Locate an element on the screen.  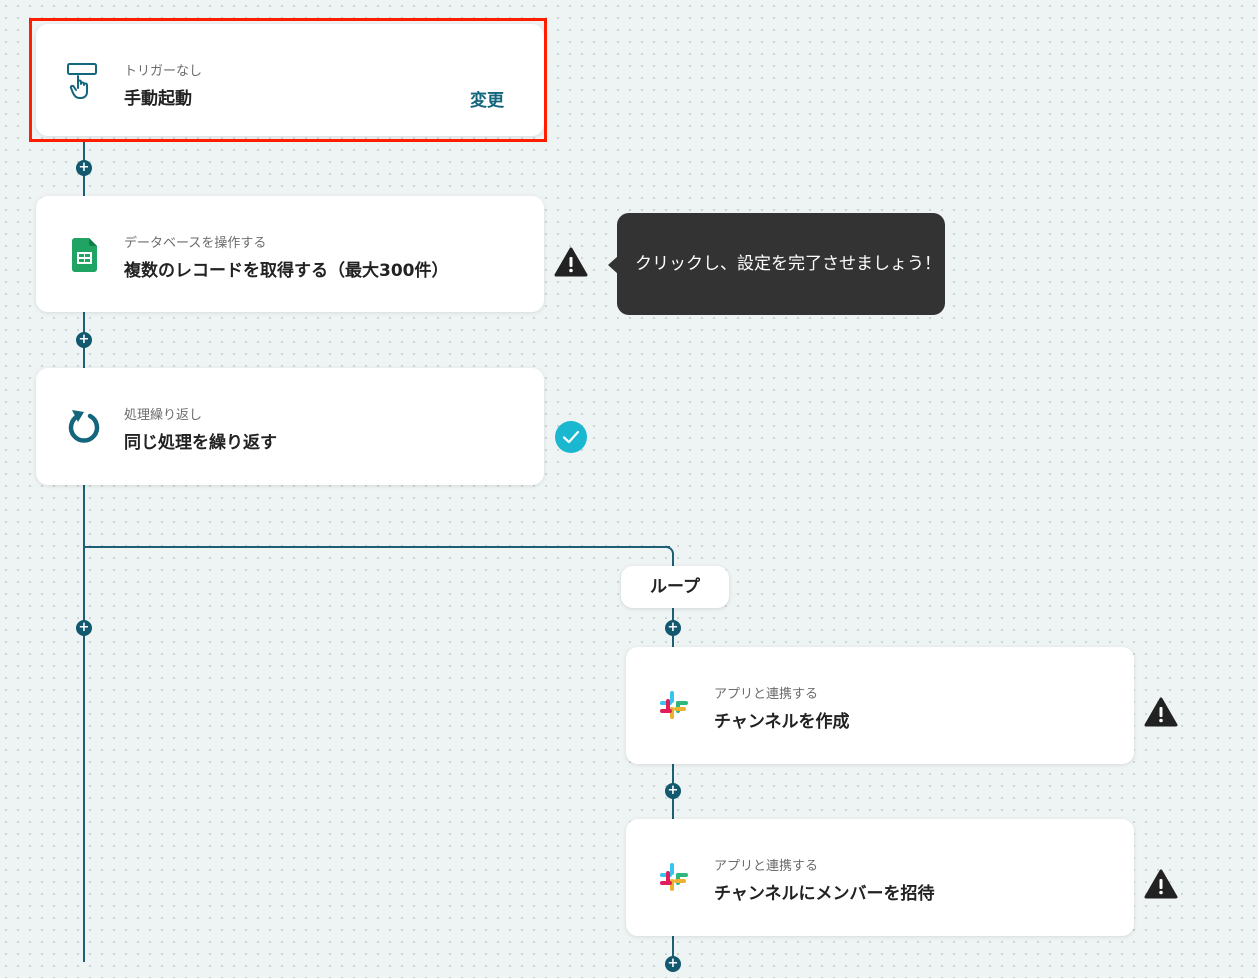
repeat-icon is located at coordinates (83, 424).